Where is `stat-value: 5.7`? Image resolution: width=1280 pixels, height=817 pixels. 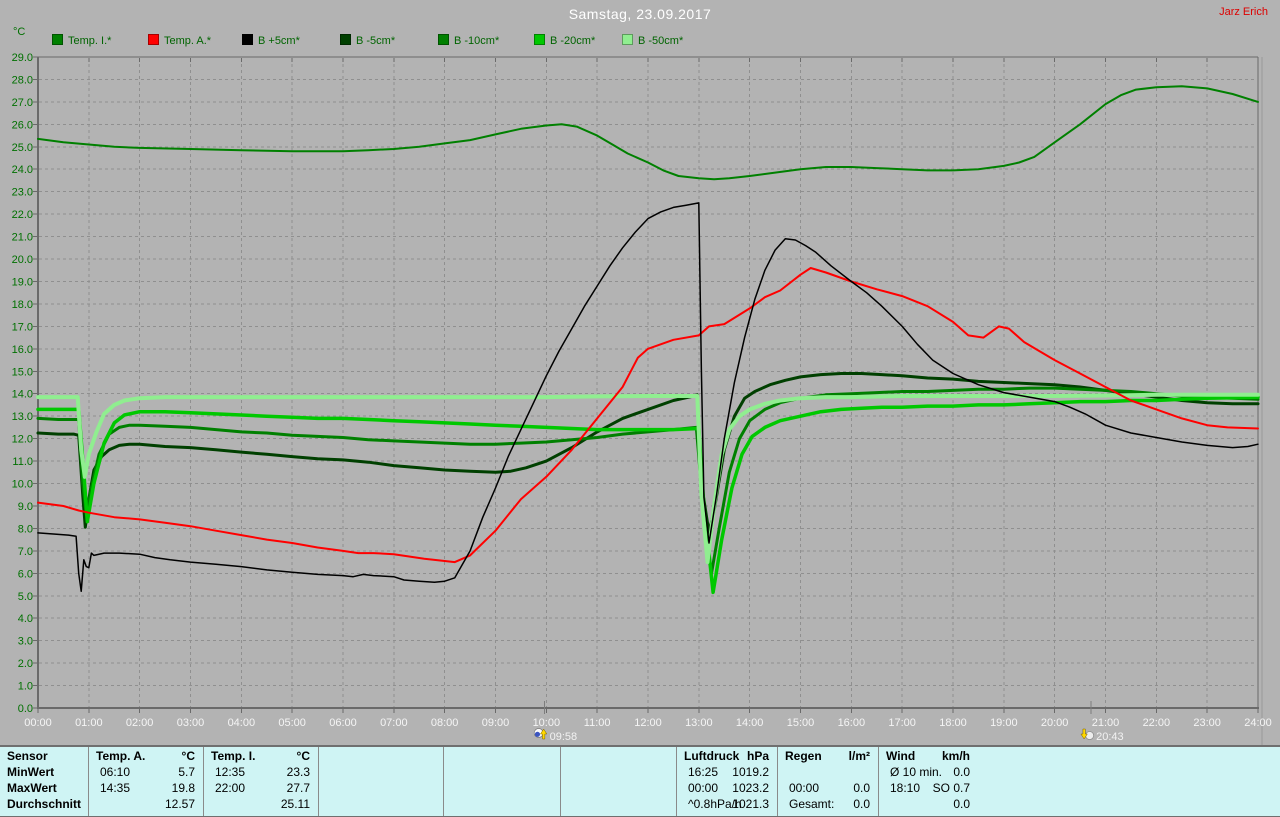
stat-value: 5.7 is located at coordinates (186, 772).